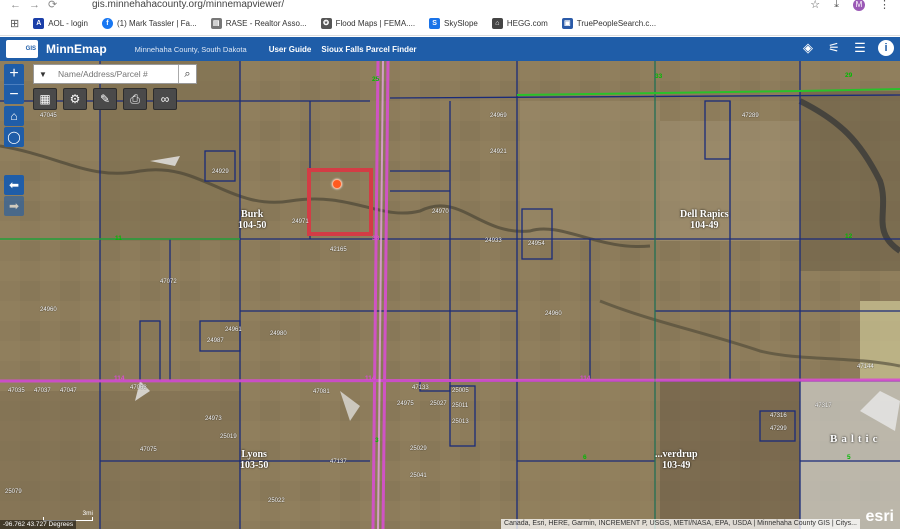  What do you see at coordinates (60, 23) in the screenshot?
I see `bookmark-aol: A AOL - login` at bounding box center [60, 23].